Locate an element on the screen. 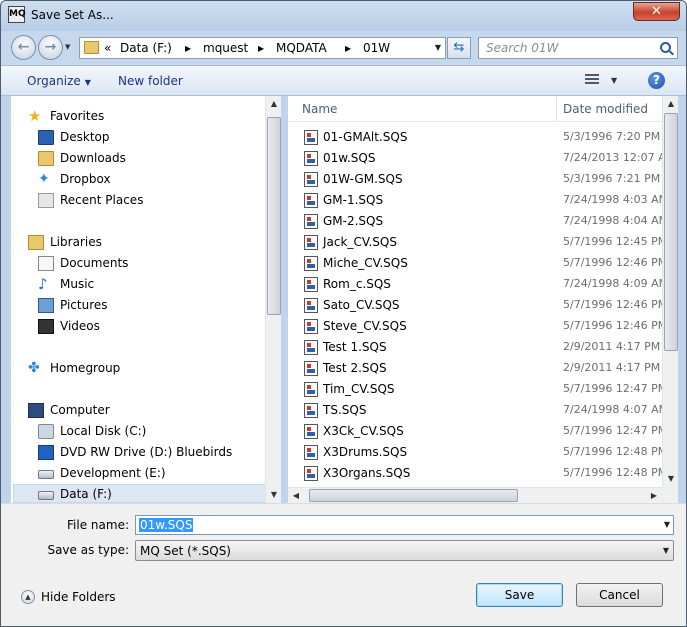 The width and height of the screenshot is (687, 627). file-row: 01w.SQS 7/24/2013 12:07 AM is located at coordinates (475, 158).